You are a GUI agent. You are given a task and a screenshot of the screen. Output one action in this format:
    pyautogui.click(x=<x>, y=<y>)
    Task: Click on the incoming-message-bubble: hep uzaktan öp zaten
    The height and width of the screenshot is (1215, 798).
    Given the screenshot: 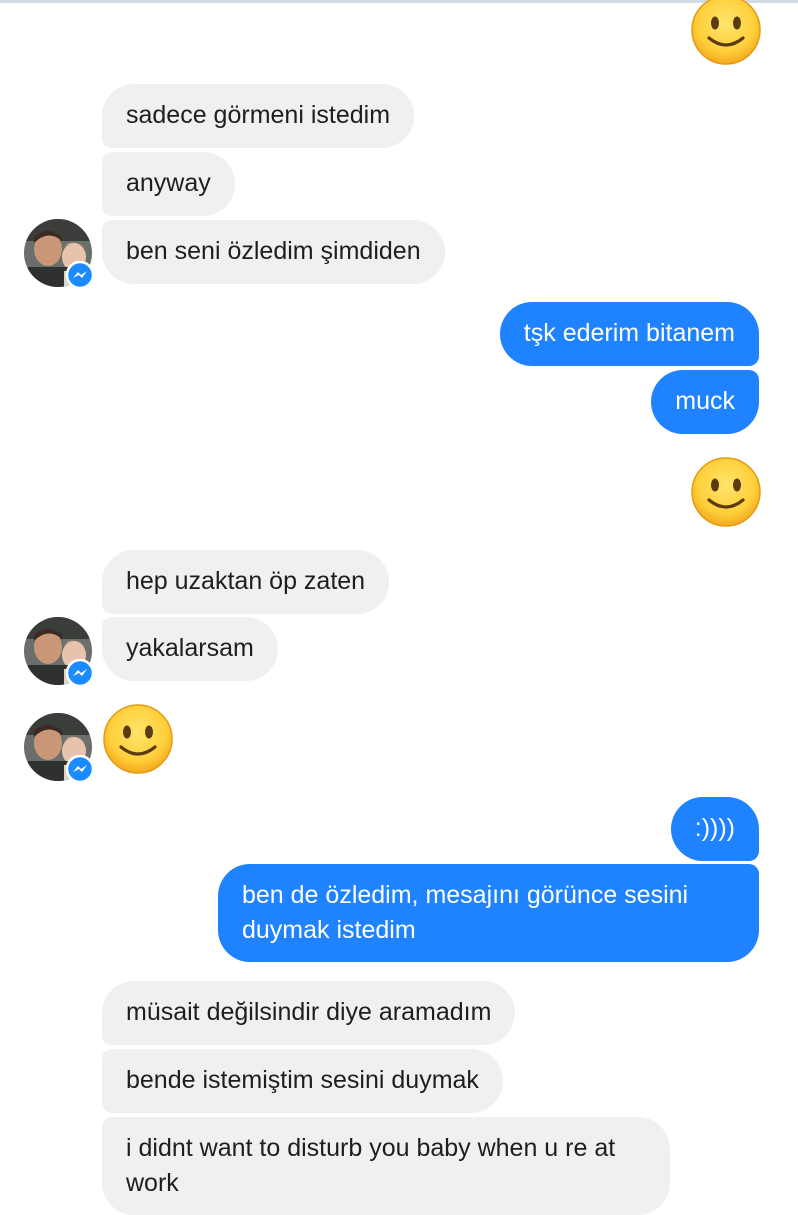 What is the action you would take?
    pyautogui.click(x=246, y=582)
    